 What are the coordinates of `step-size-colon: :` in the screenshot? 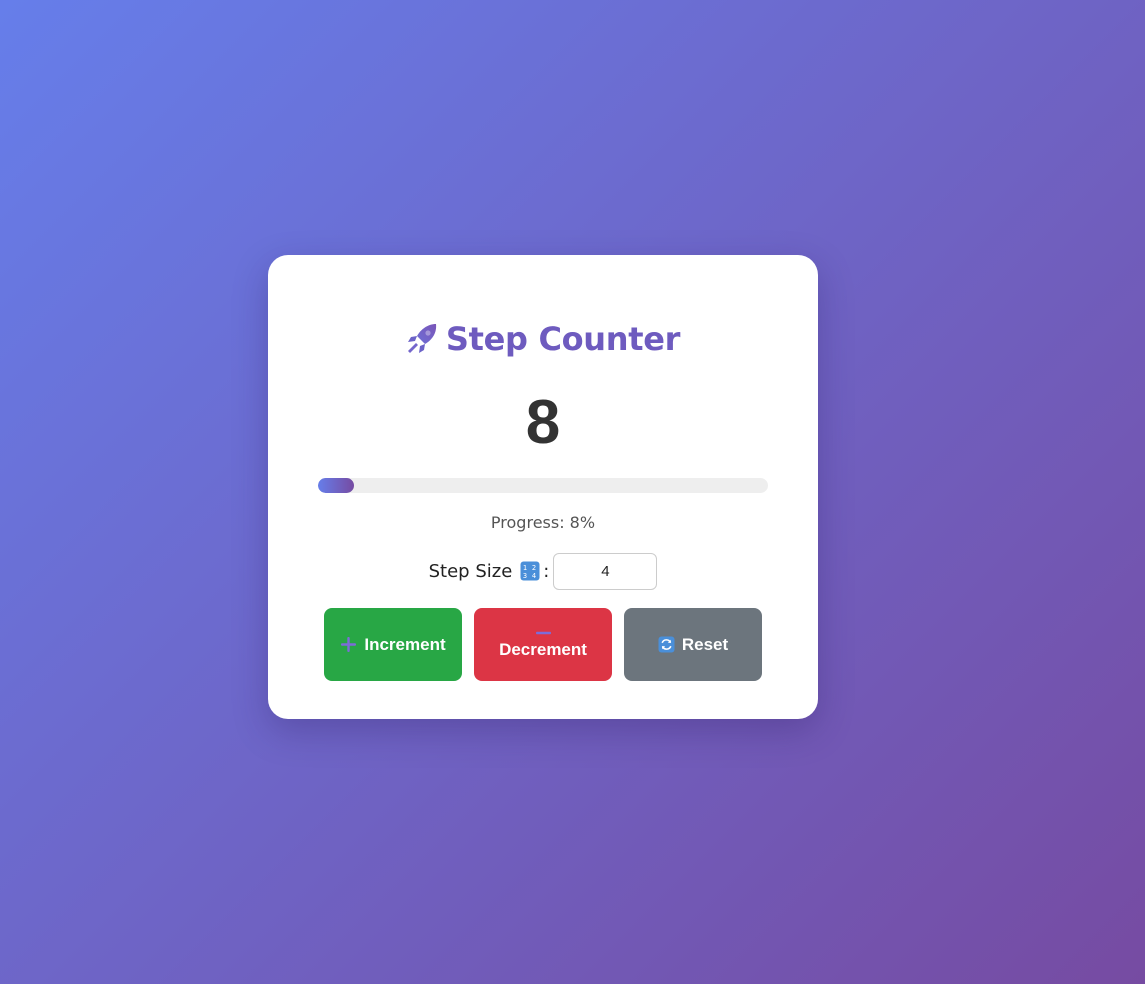 It's located at (546, 571).